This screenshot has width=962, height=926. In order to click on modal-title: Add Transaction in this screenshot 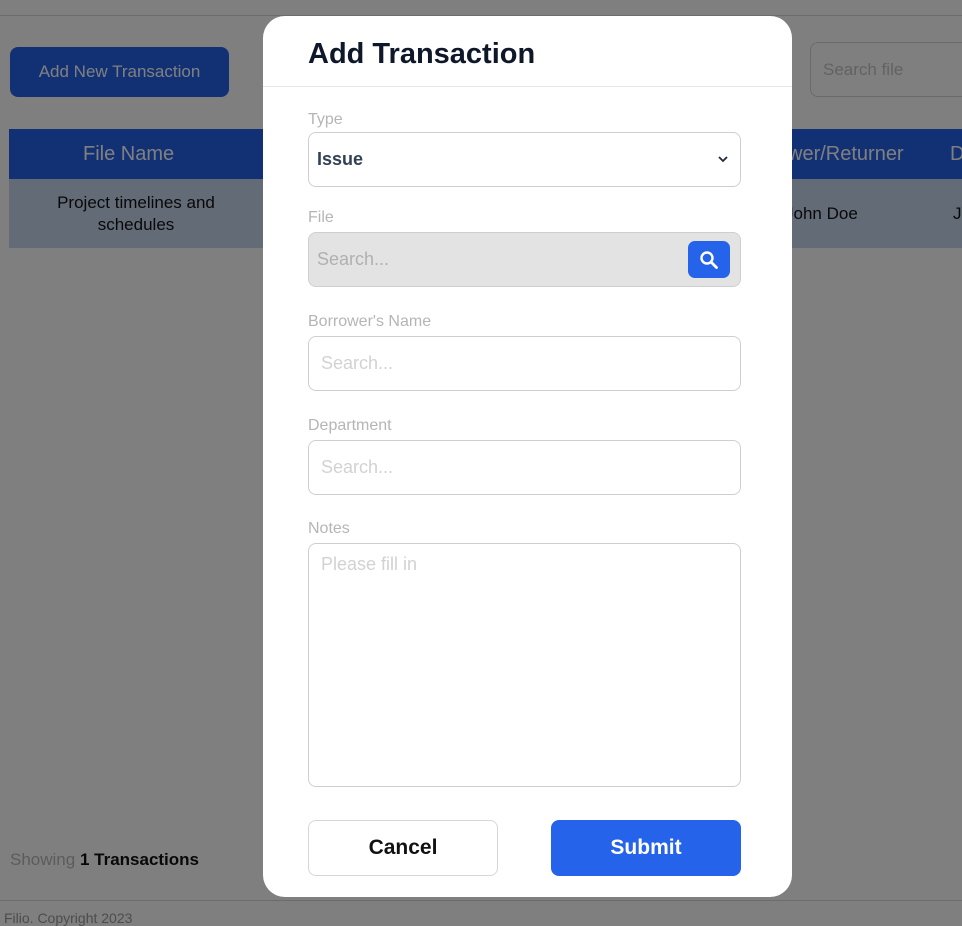, I will do `click(422, 54)`.